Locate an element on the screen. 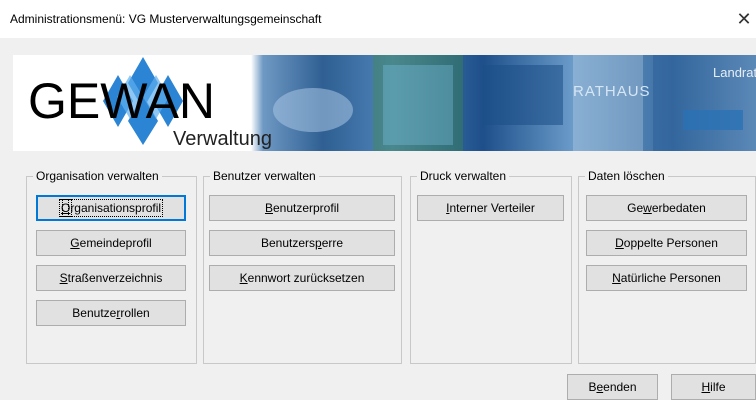  group-legend: Druck verwalten is located at coordinates (463, 176).